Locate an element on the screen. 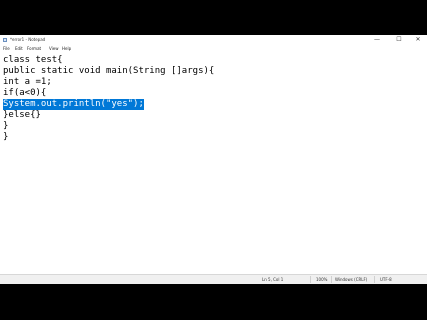 This screenshot has width=427, height=320. menu-view: View is located at coordinates (54, 48).